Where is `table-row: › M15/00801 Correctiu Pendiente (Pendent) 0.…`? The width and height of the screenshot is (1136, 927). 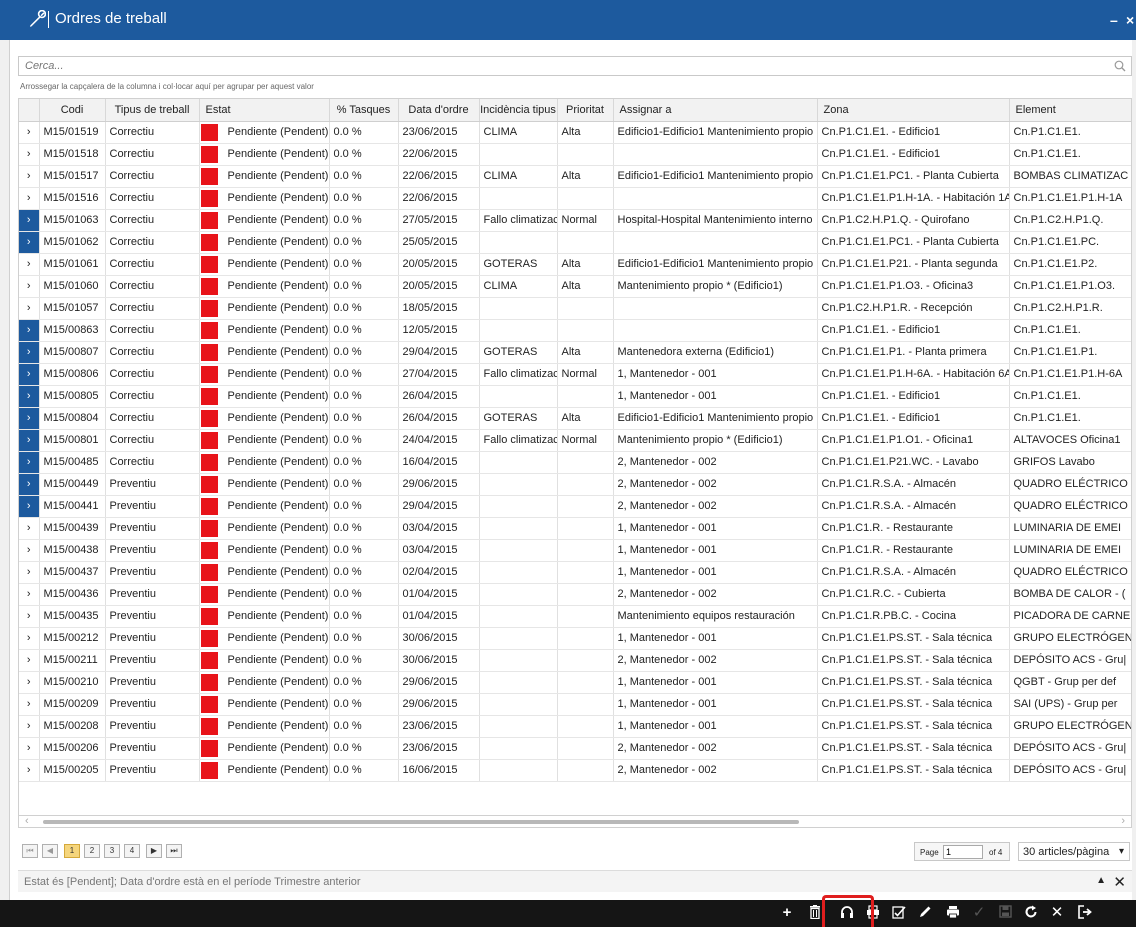
table-row: › M15/00801 Correctiu Pendiente (Pendent) 0.… is located at coordinates (575, 440).